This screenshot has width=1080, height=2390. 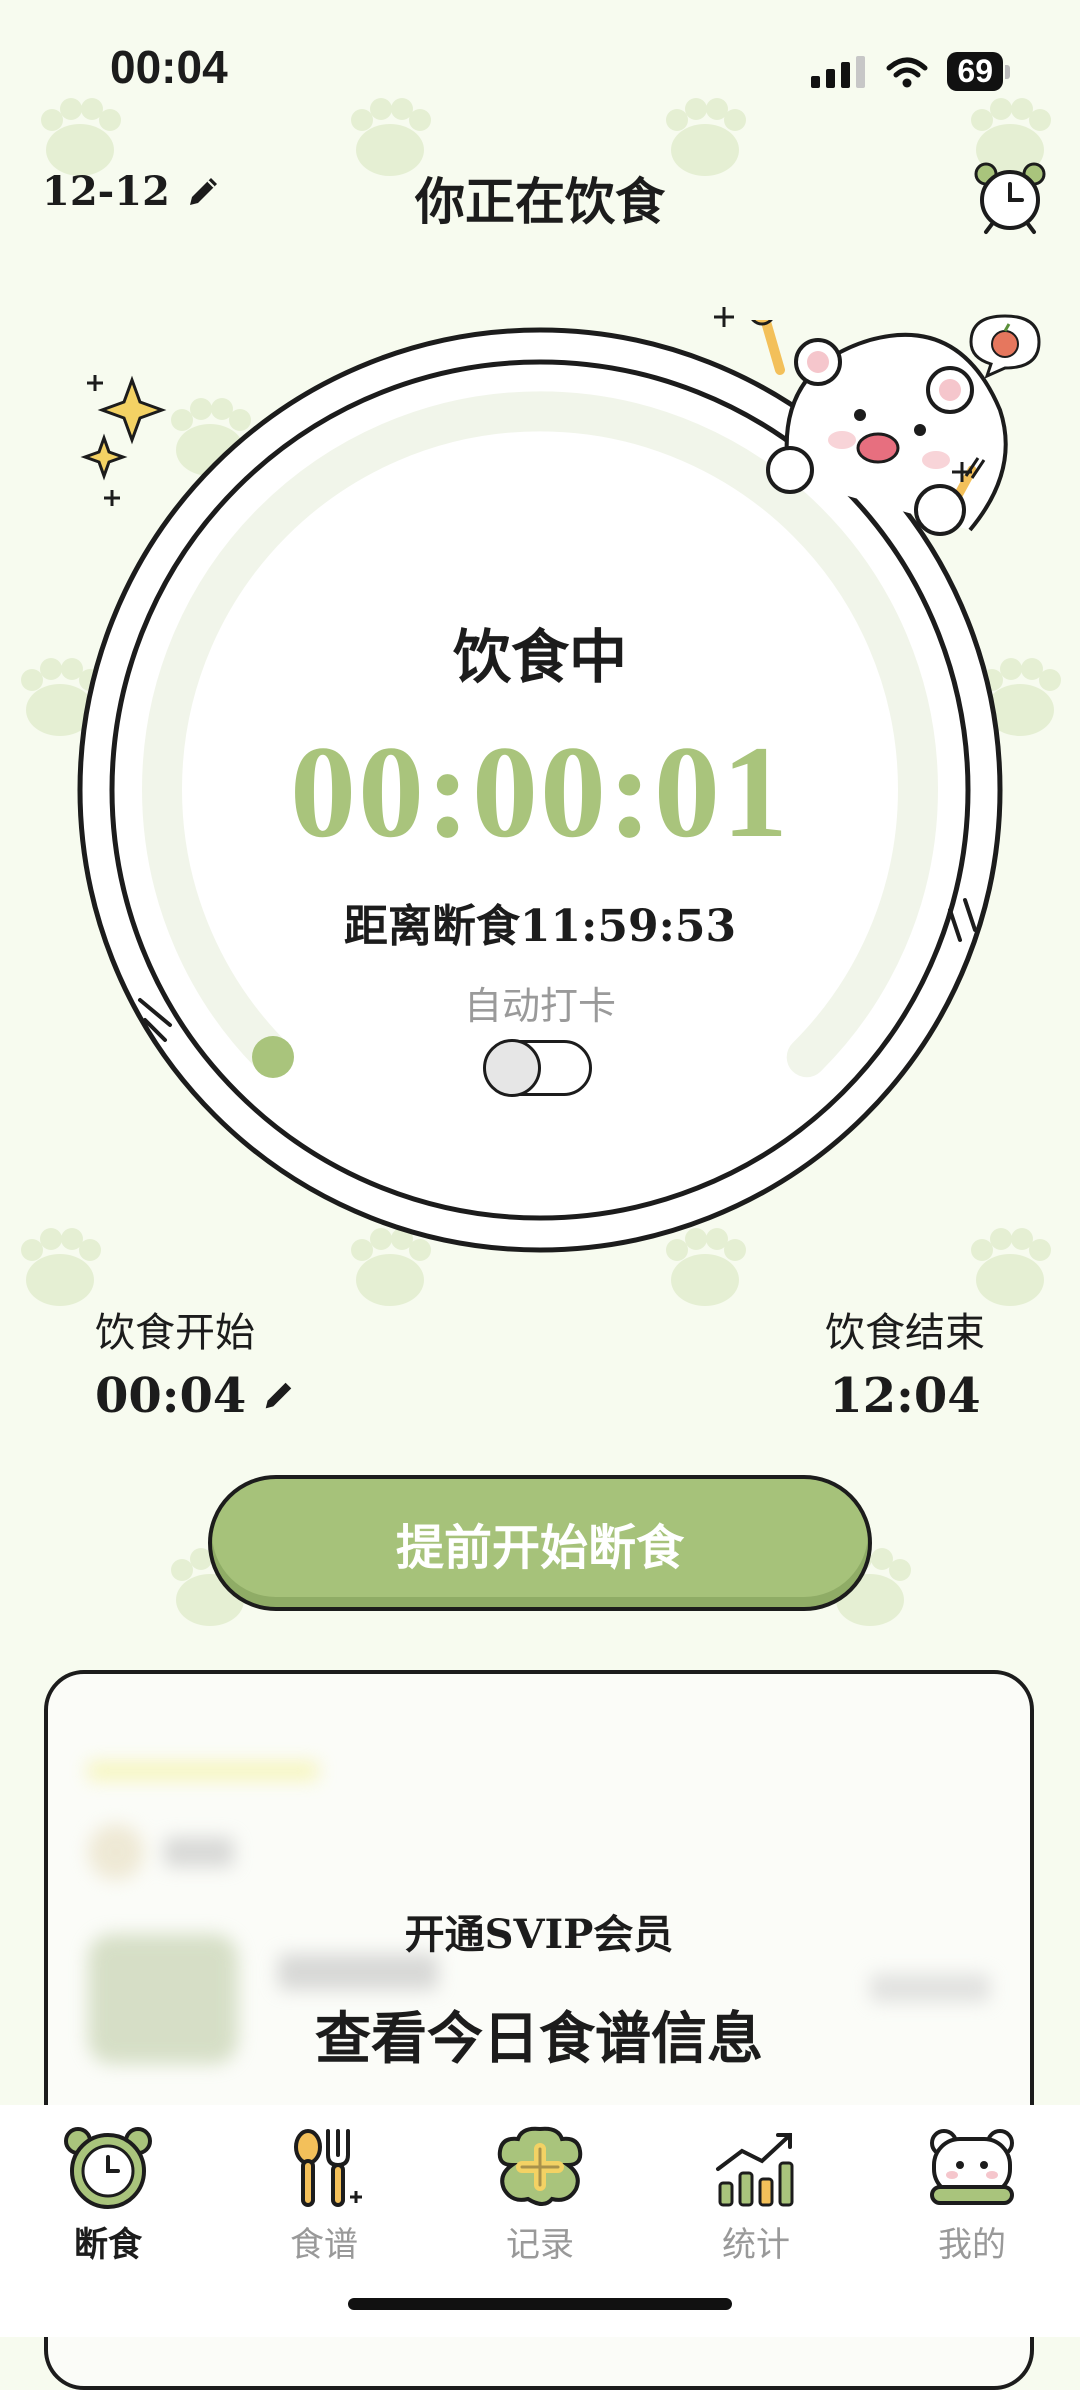 What do you see at coordinates (108, 2245) in the screenshot?
I see `tab-label: 断食` at bounding box center [108, 2245].